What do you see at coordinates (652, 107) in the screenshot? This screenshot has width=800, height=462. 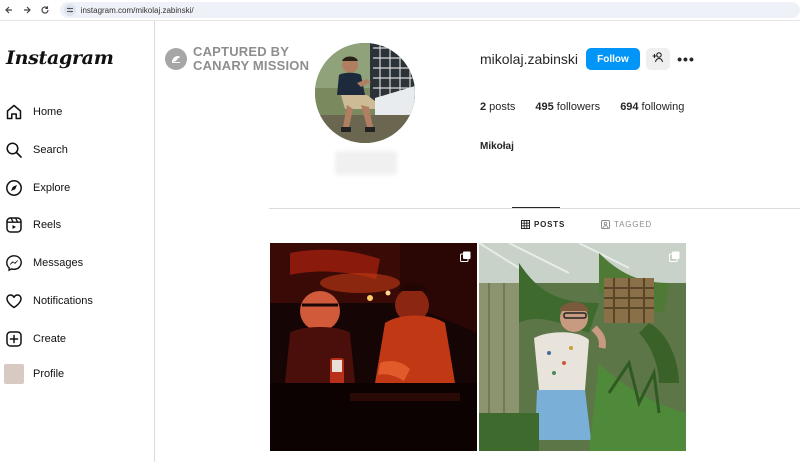 I see `following-count: 694 following` at bounding box center [652, 107].